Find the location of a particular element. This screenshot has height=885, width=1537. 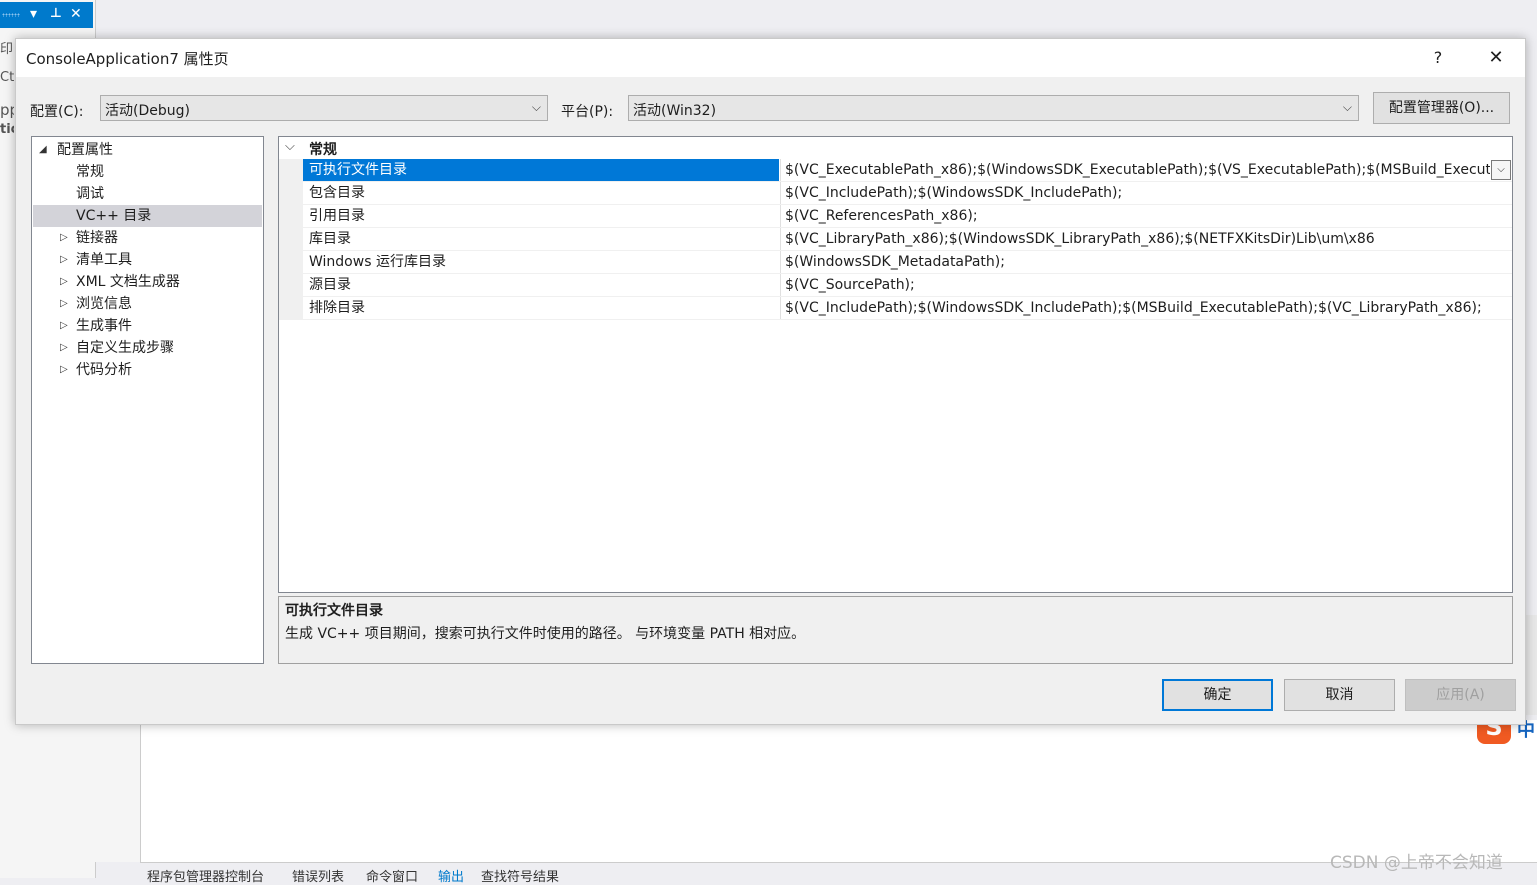

ide-side-fragment: Ct is located at coordinates (7, 77).